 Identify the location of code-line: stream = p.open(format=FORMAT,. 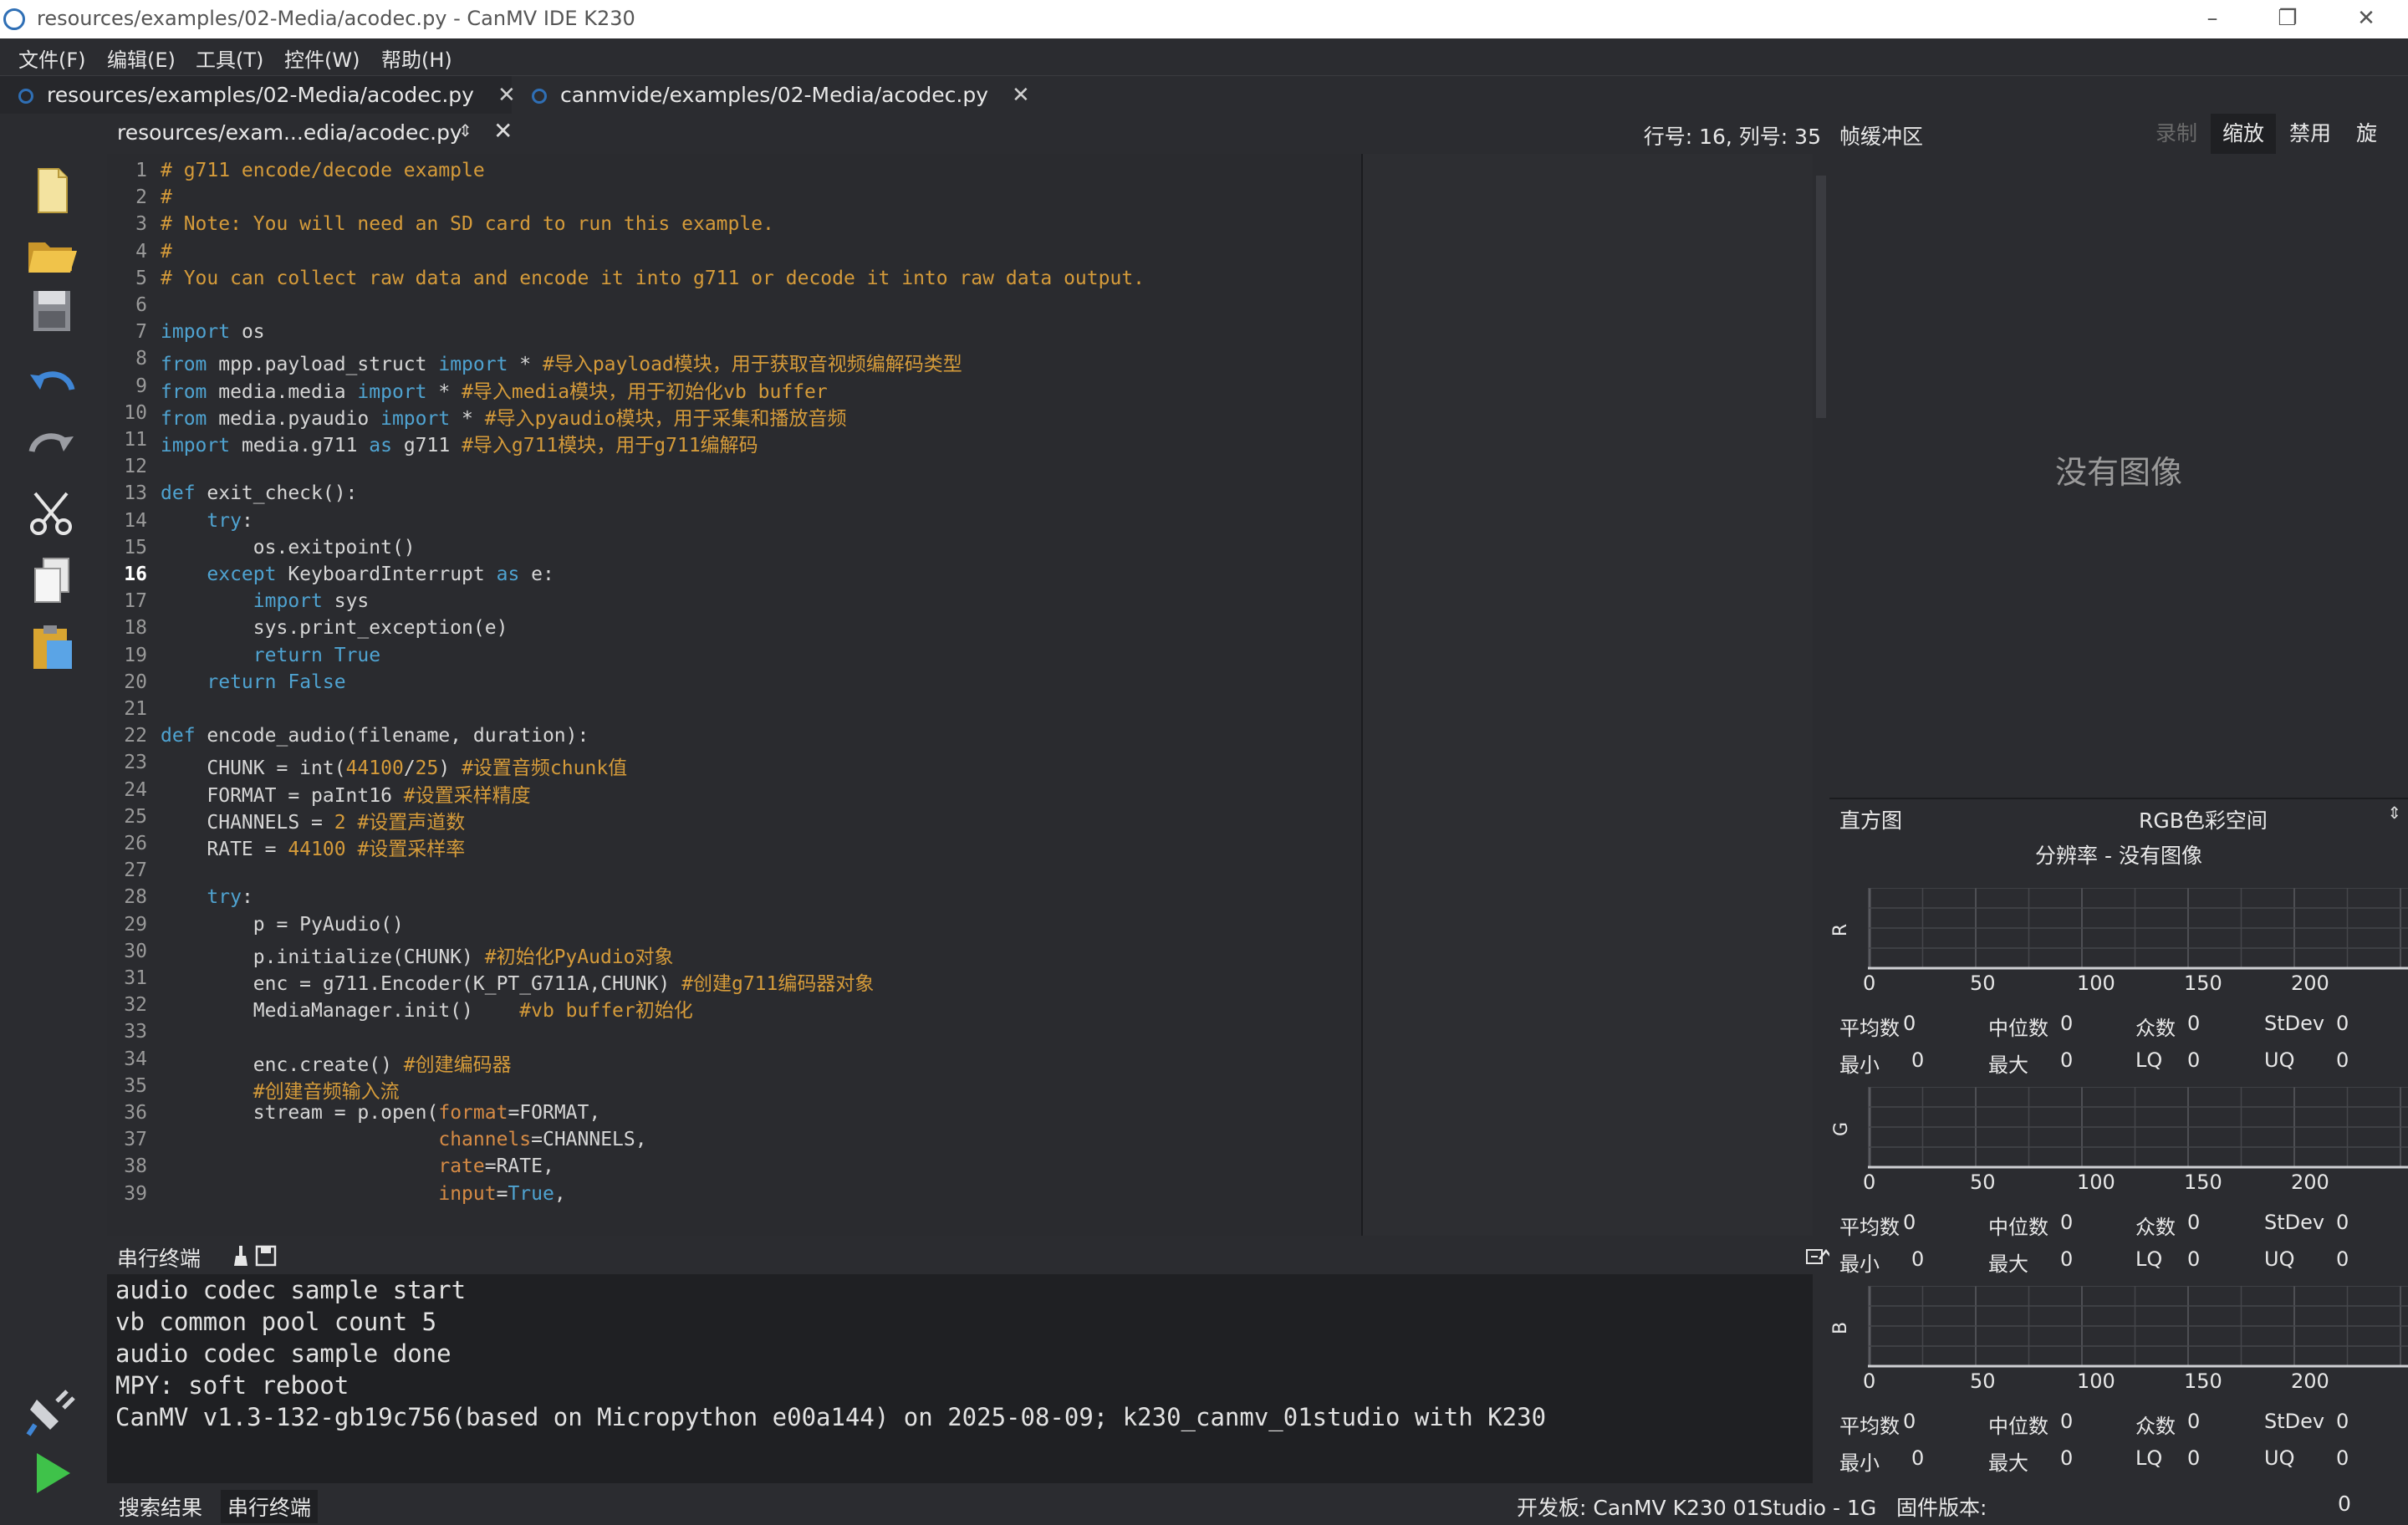
(381, 1113).